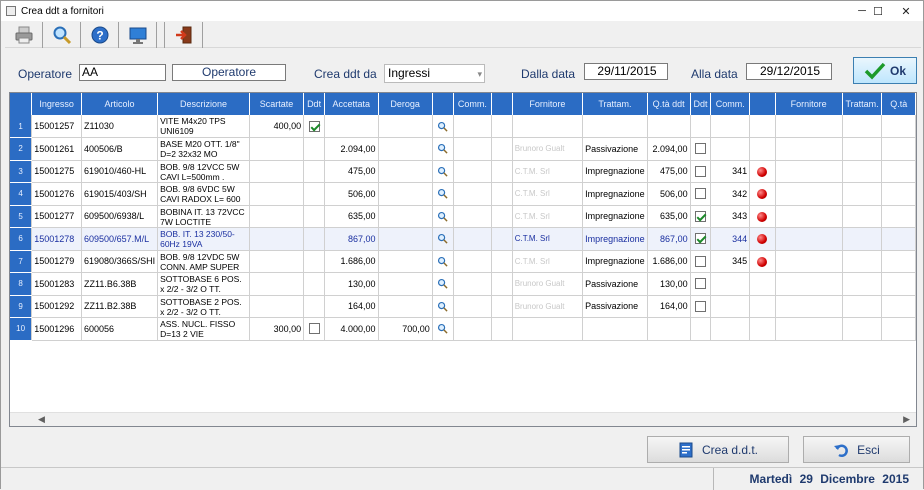  I want to click on row-number: 5, so click(21, 216).